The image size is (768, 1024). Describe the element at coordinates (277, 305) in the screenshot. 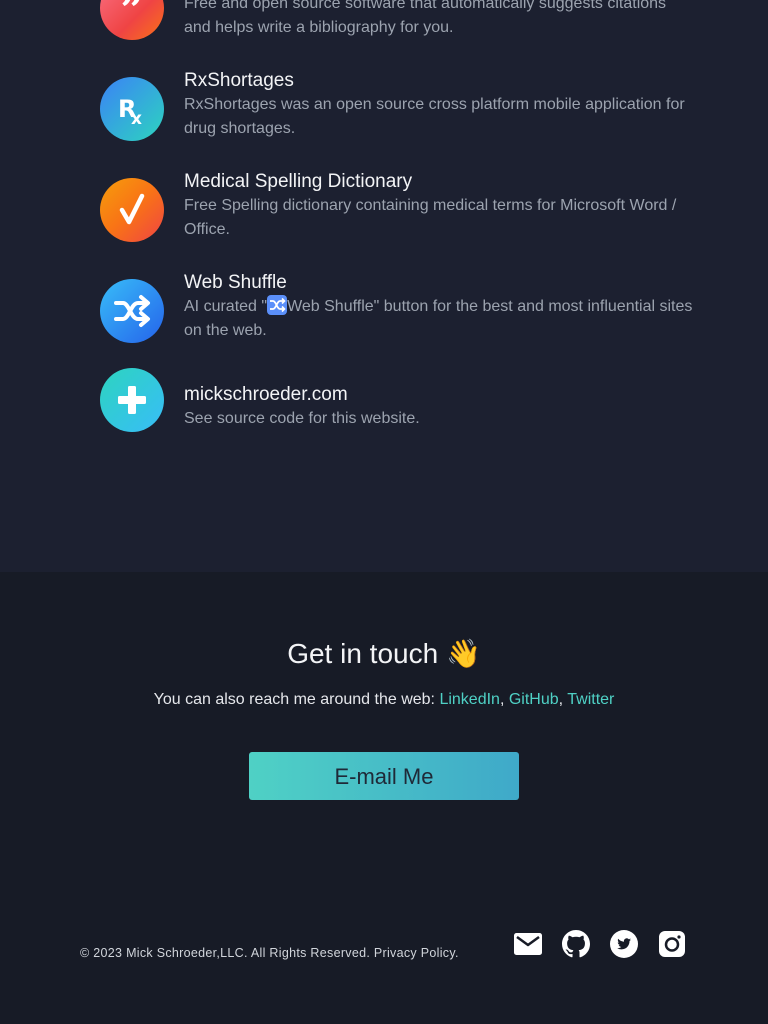

I see `shuffle-emoji-icon` at that location.